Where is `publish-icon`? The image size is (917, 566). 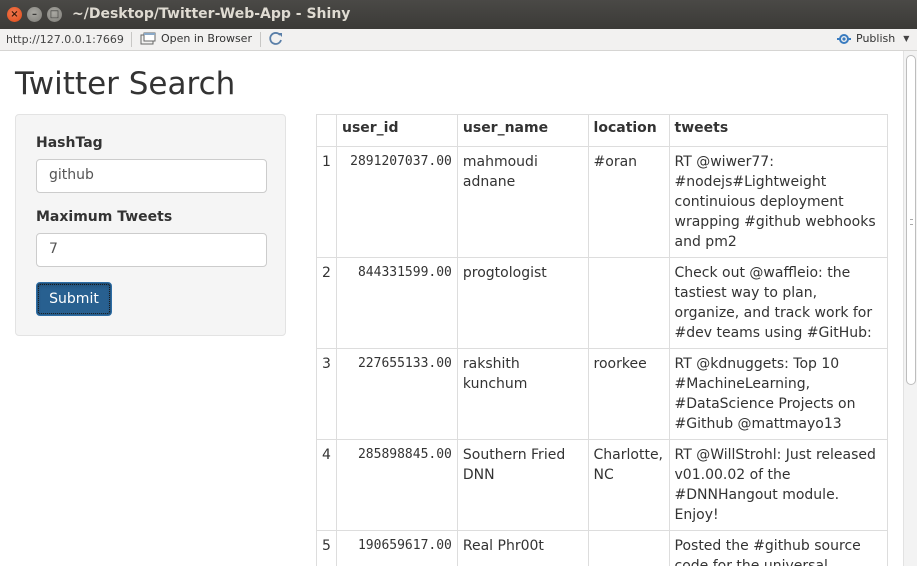
publish-icon is located at coordinates (844, 38).